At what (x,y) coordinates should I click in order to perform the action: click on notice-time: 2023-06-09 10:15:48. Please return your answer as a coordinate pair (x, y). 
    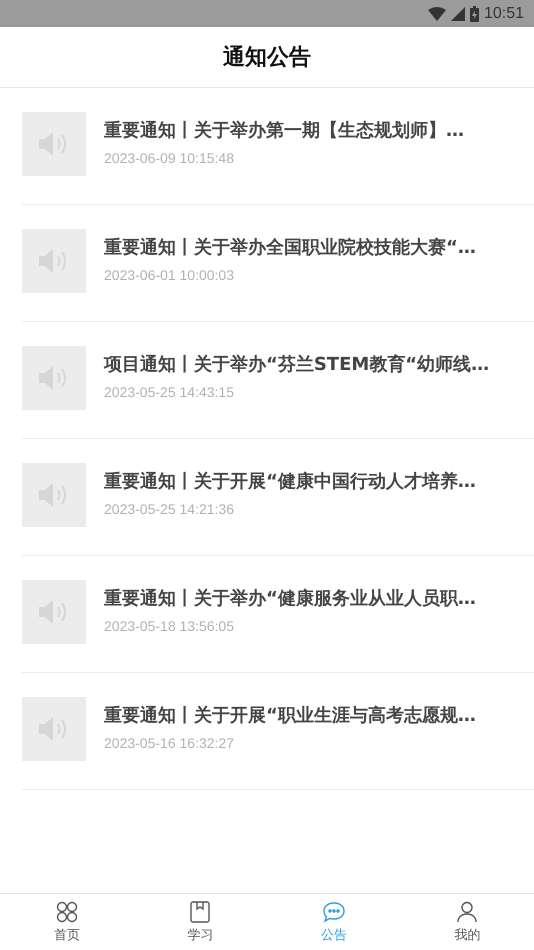
    Looking at the image, I should click on (169, 158).